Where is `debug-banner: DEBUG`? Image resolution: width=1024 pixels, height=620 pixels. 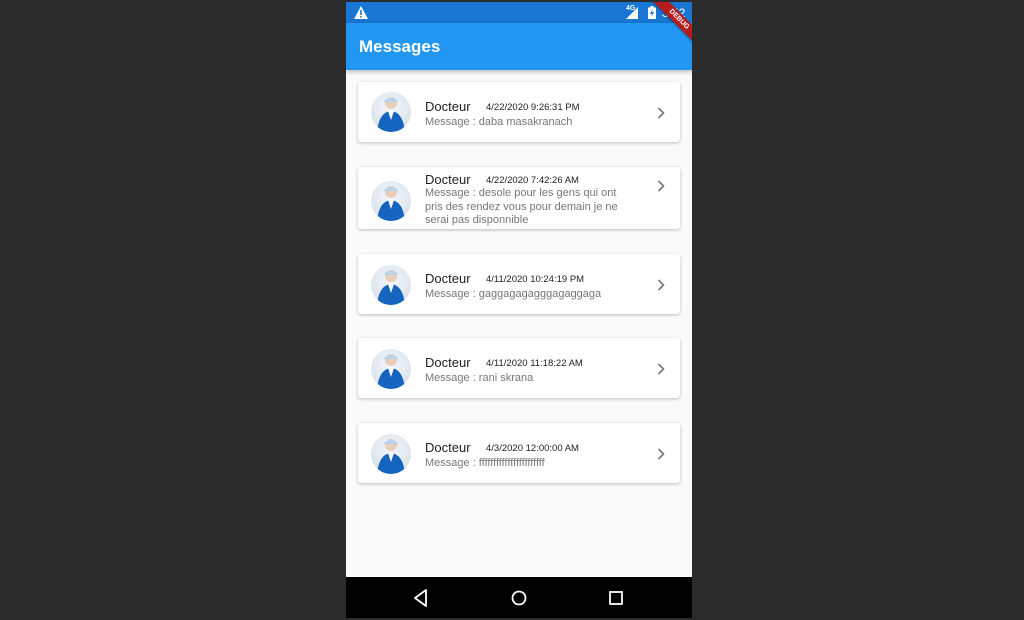 debug-banner: DEBUG is located at coordinates (669, 24).